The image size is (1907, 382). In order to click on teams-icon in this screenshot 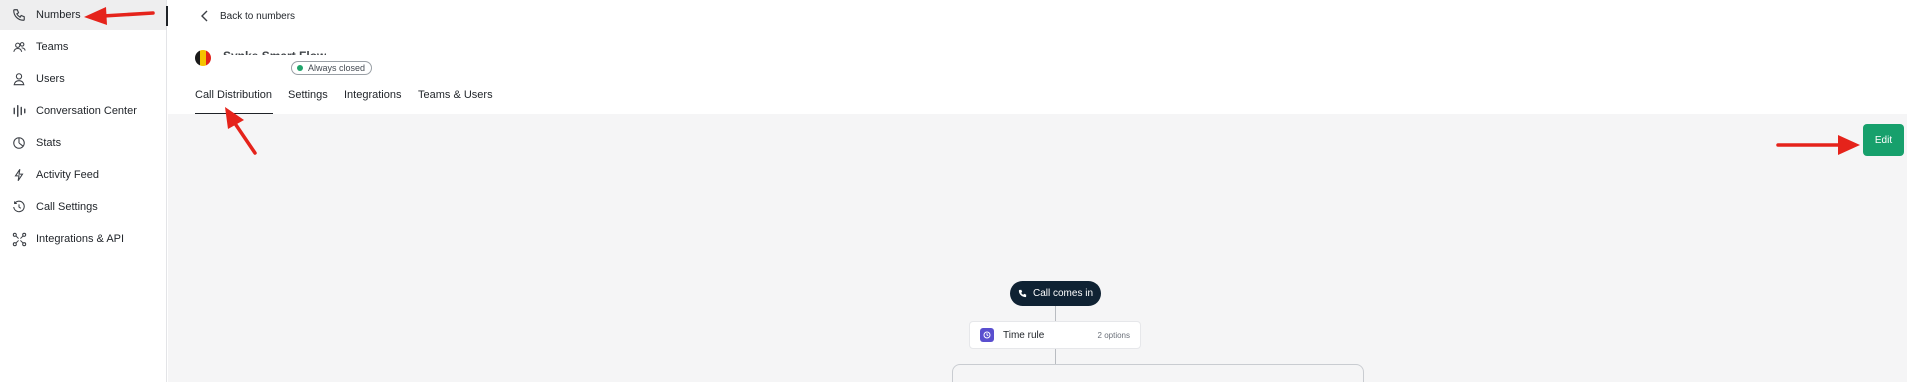, I will do `click(19, 47)`.